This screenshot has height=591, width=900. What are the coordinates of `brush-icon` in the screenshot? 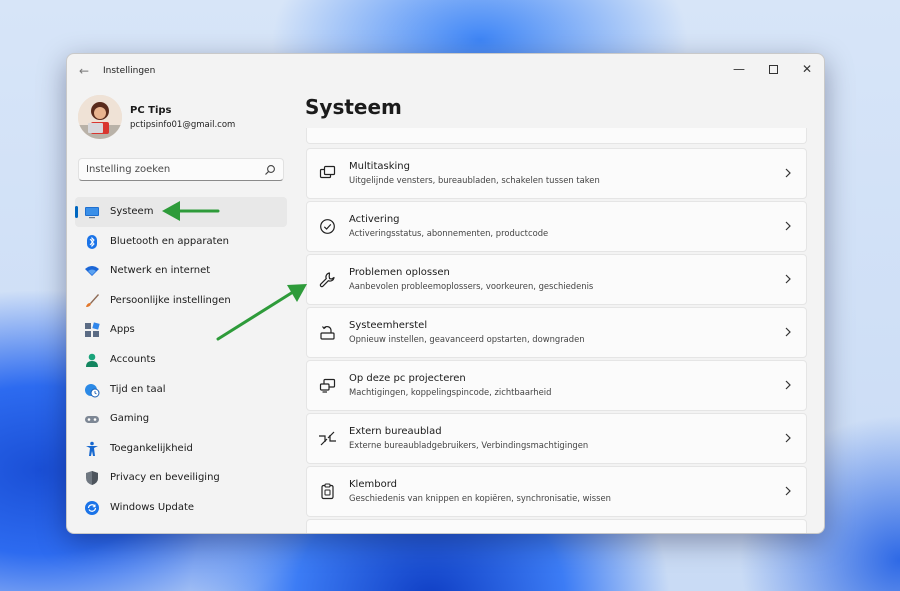 It's located at (92, 300).